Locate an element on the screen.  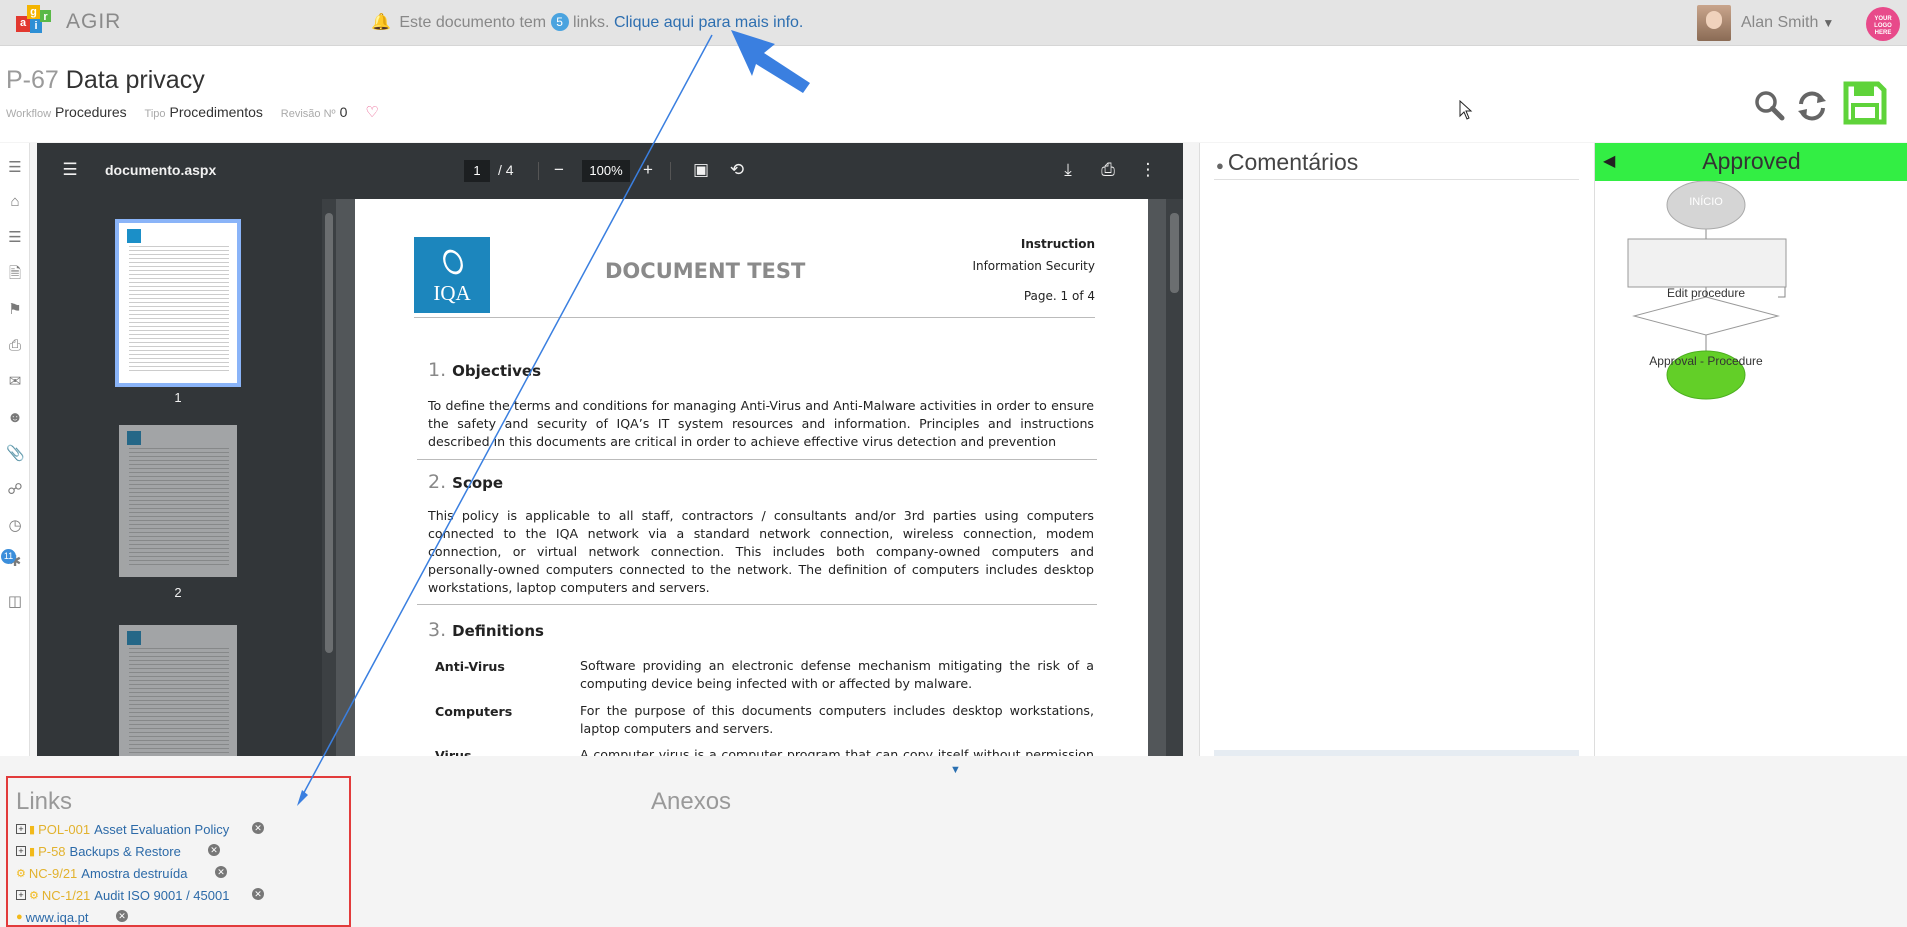
pdf-scrollbar is located at coordinates (1174, 477).